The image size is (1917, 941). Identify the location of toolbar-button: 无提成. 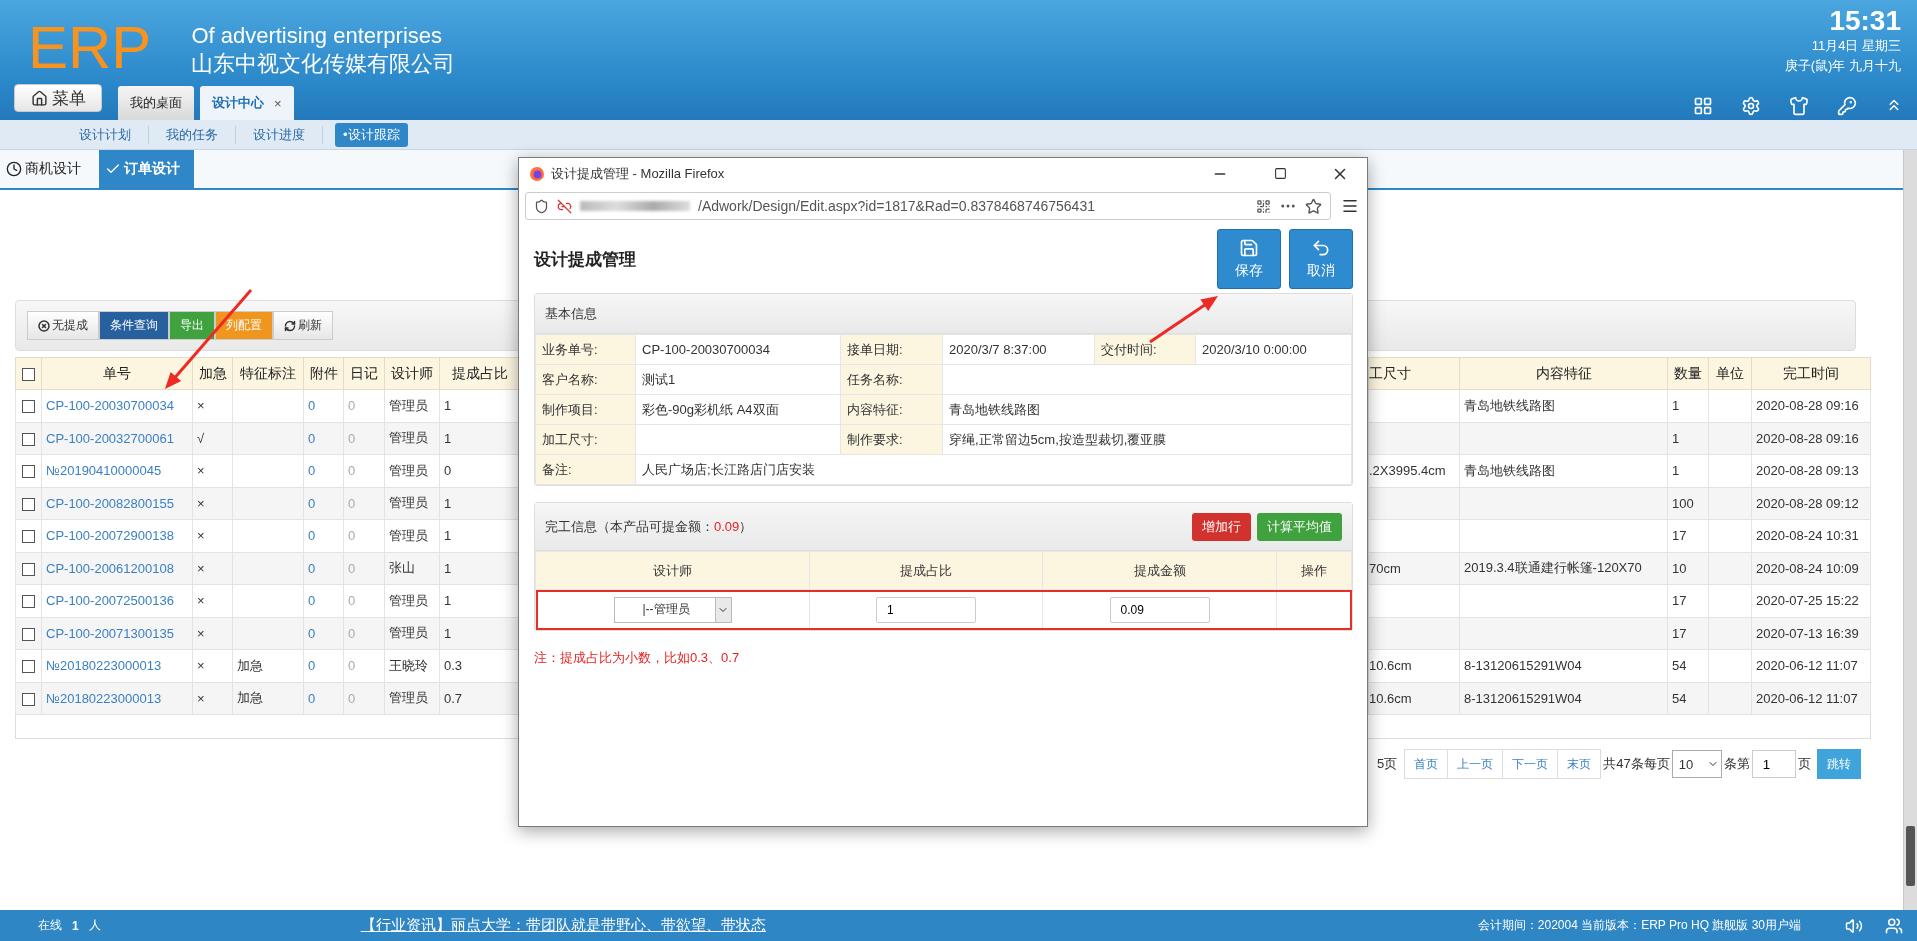
(63, 325).